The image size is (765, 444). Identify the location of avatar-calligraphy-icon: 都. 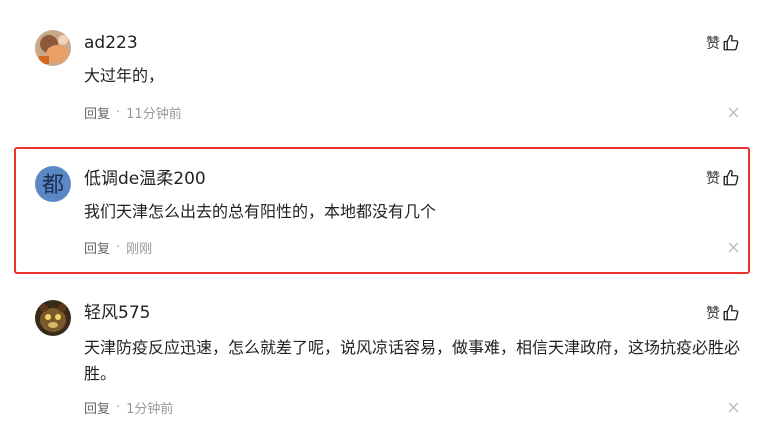
(53, 184).